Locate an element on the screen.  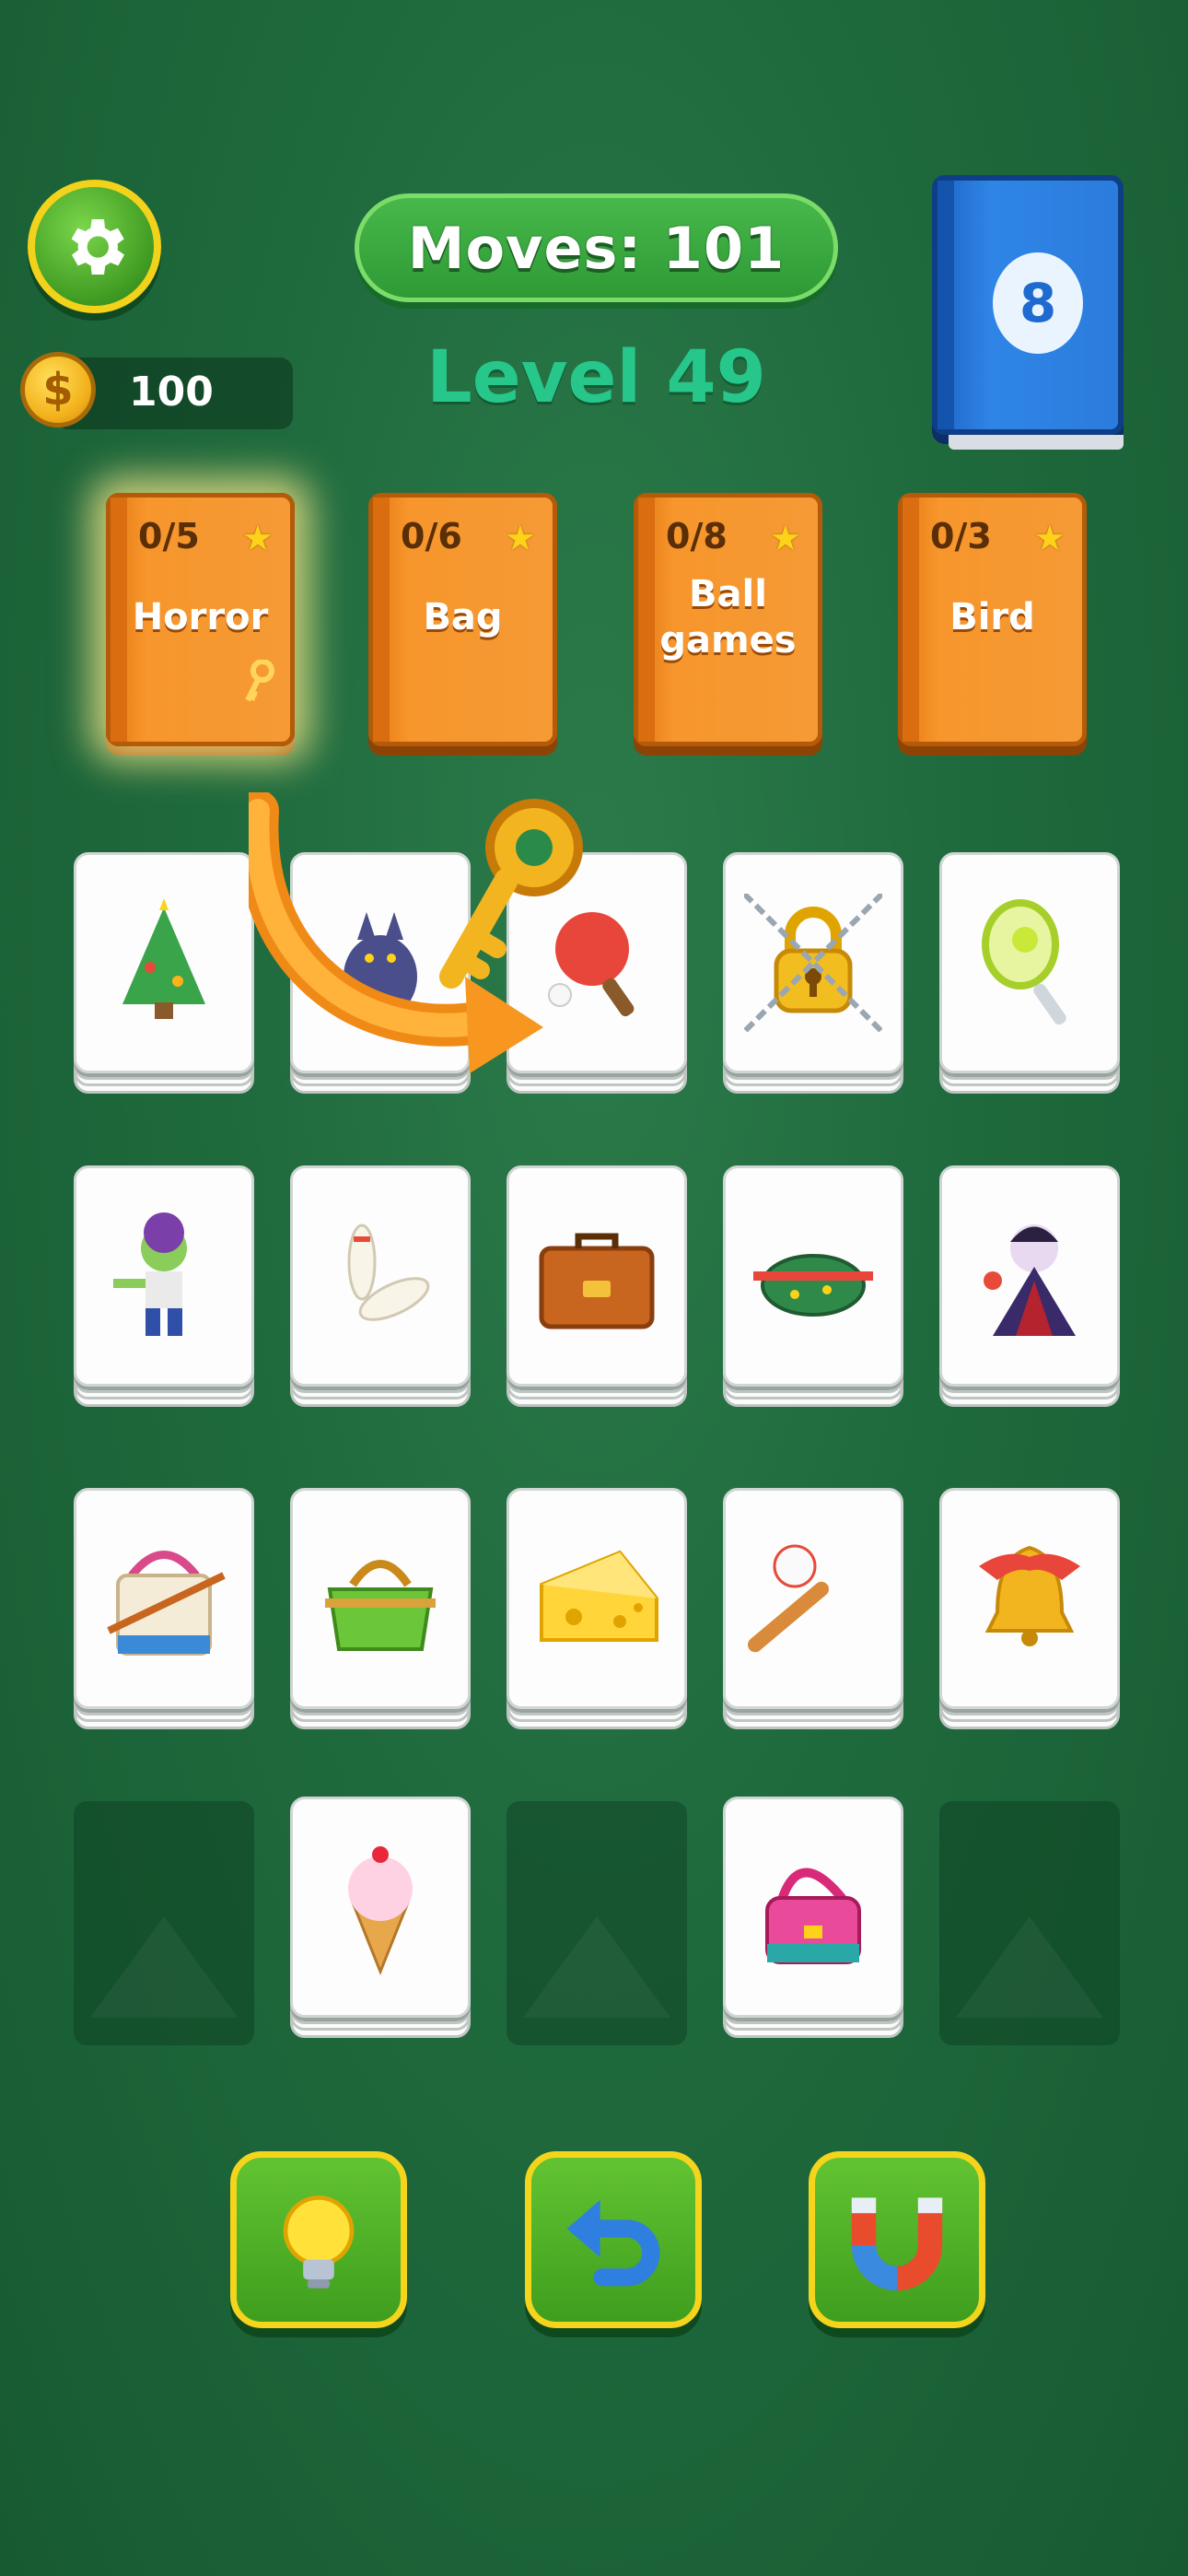
christmas-bell-icon is located at coordinates (1029, 1595).